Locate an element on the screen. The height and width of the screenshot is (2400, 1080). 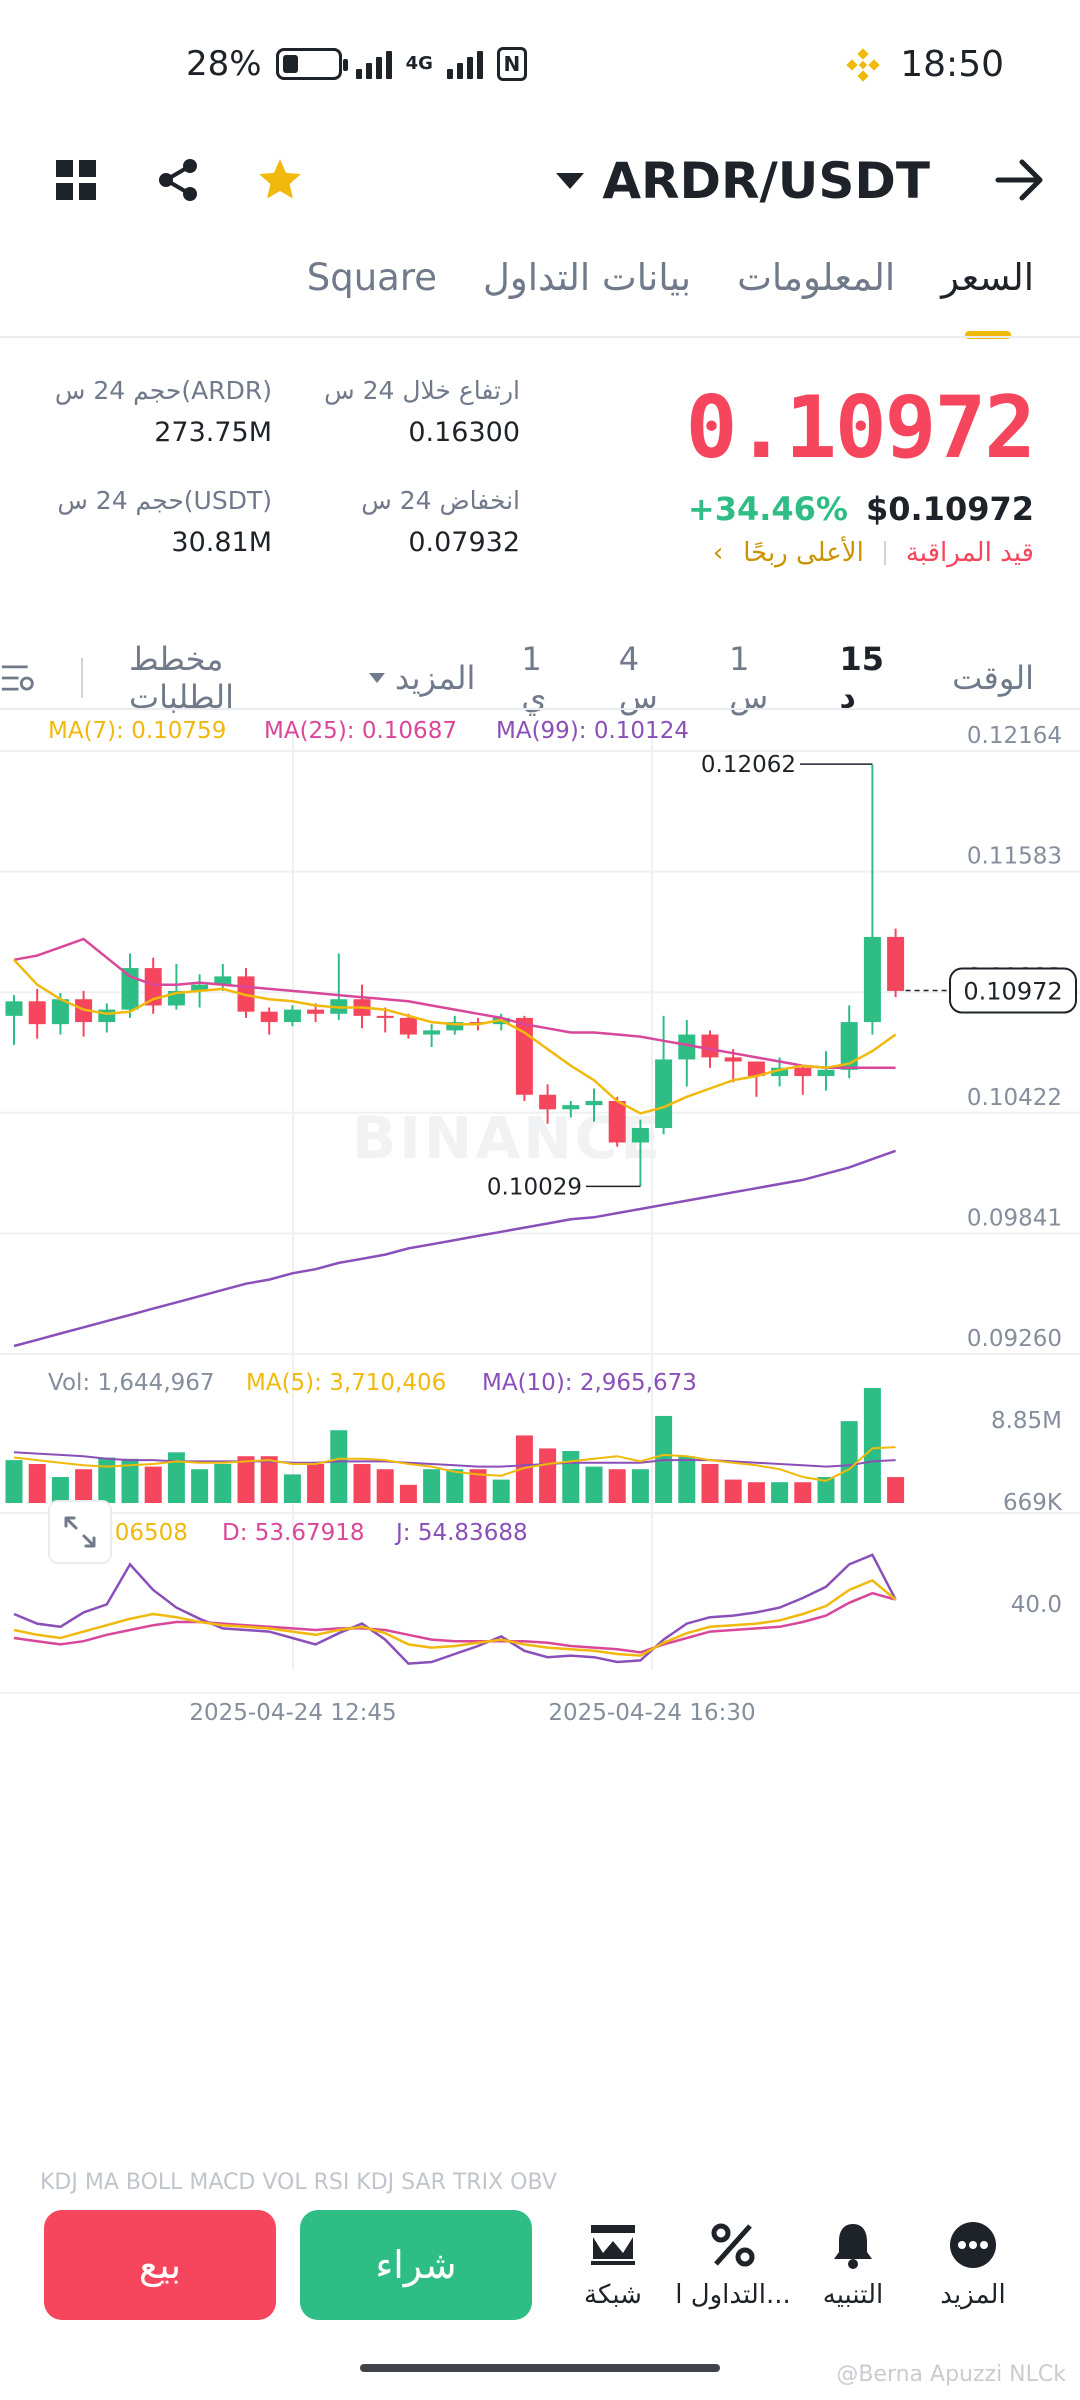
pair-name: ARDR/USDT is located at coordinates (766, 181).